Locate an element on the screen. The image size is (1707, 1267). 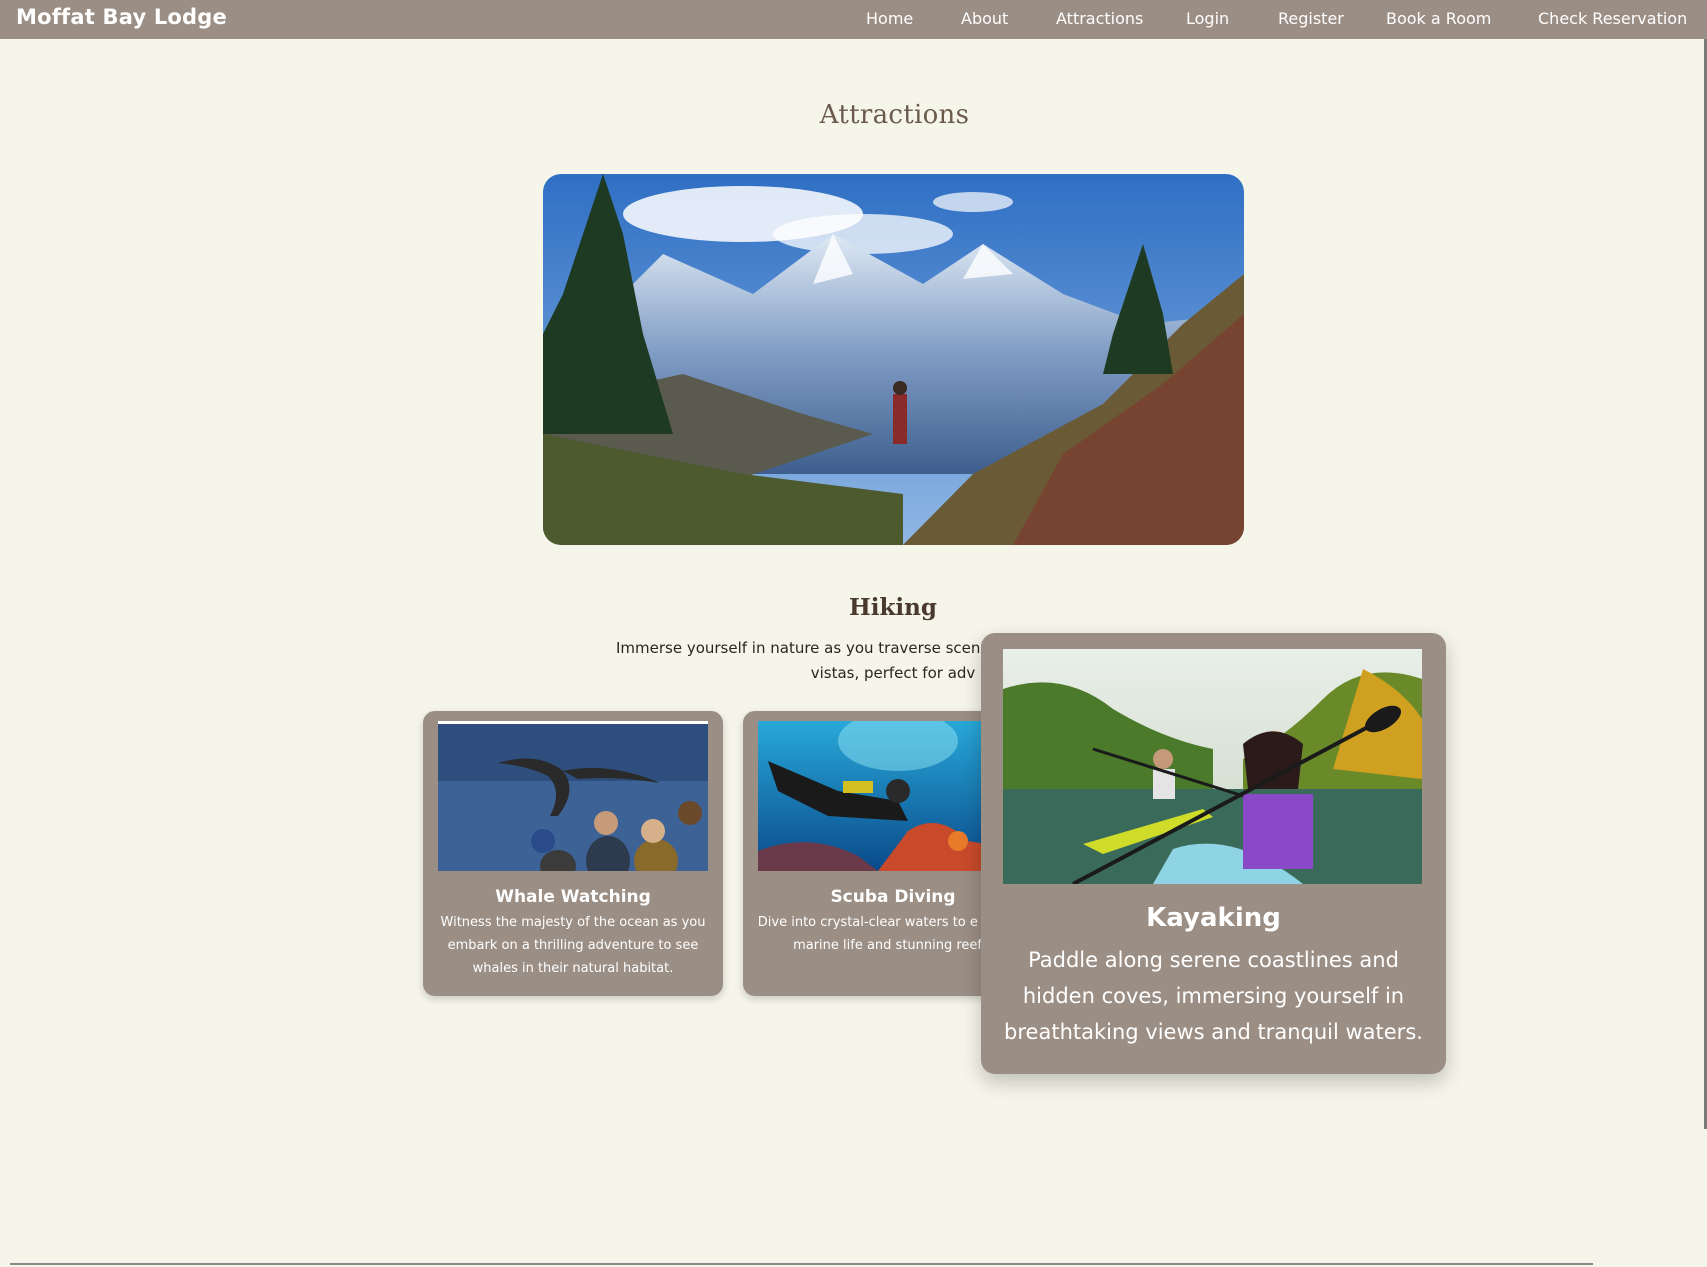
hiking-photo is located at coordinates (893, 359).